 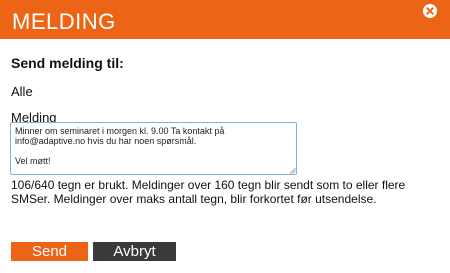 What do you see at coordinates (134, 251) in the screenshot?
I see `cancel-button: Avbryt` at bounding box center [134, 251].